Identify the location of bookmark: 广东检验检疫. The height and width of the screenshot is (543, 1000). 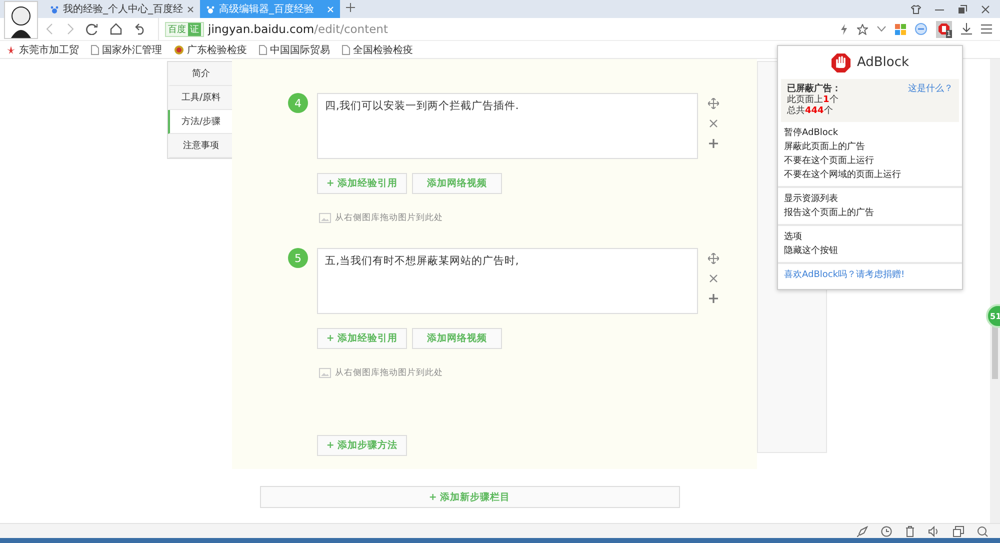
(210, 49).